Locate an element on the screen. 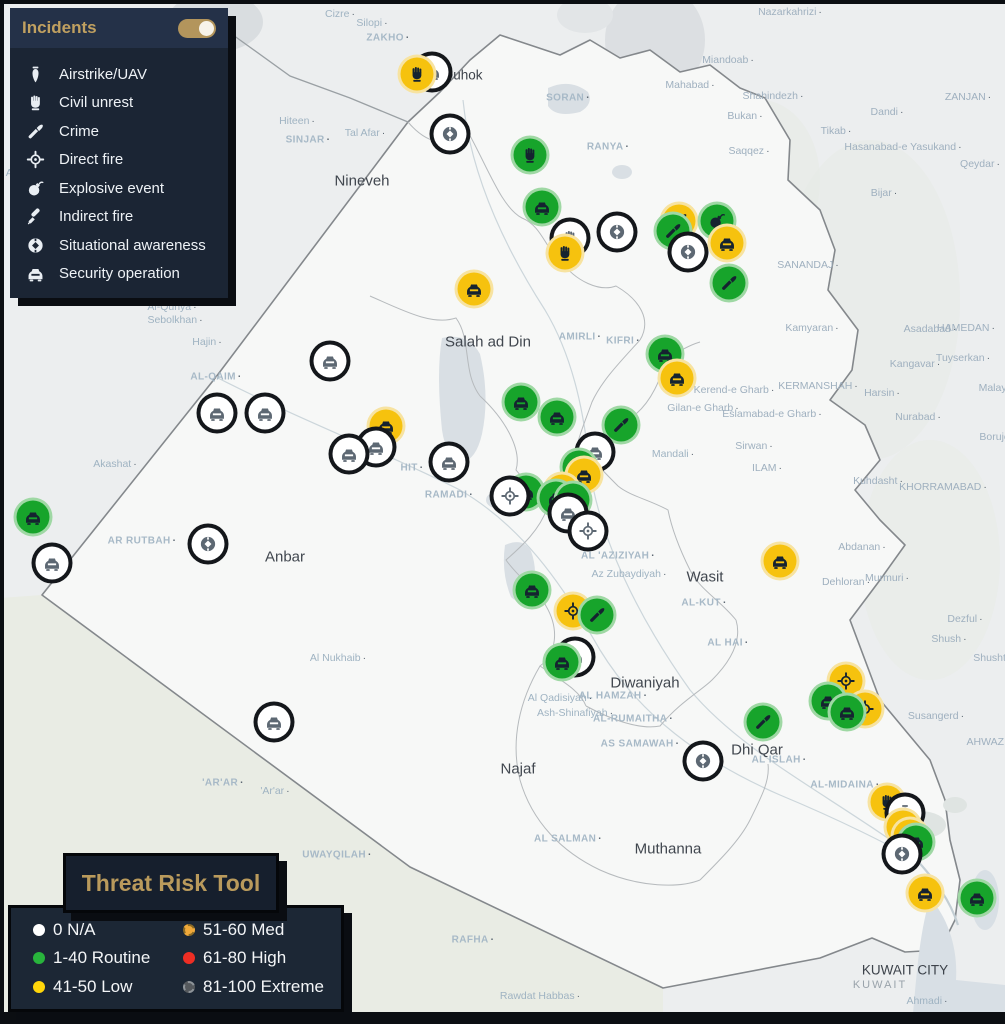 The height and width of the screenshot is (1024, 1005). risk-level-0-n-a: 0 N/A is located at coordinates (108, 930).